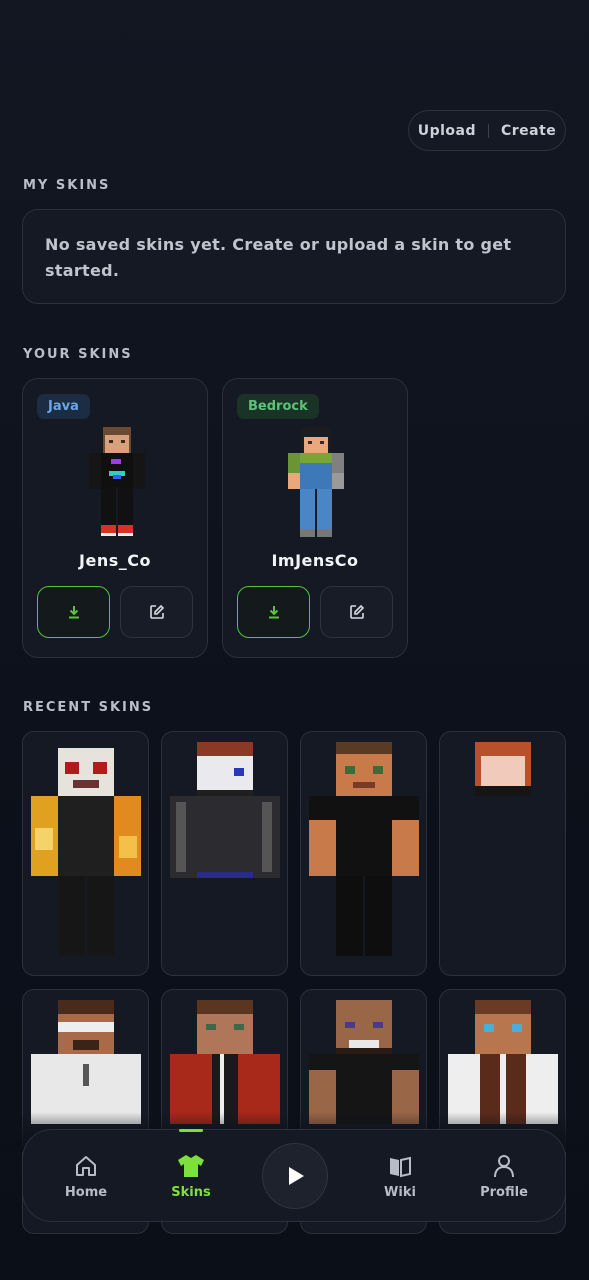 The image size is (589, 1280). I want to click on play-icon, so click(296, 1176).